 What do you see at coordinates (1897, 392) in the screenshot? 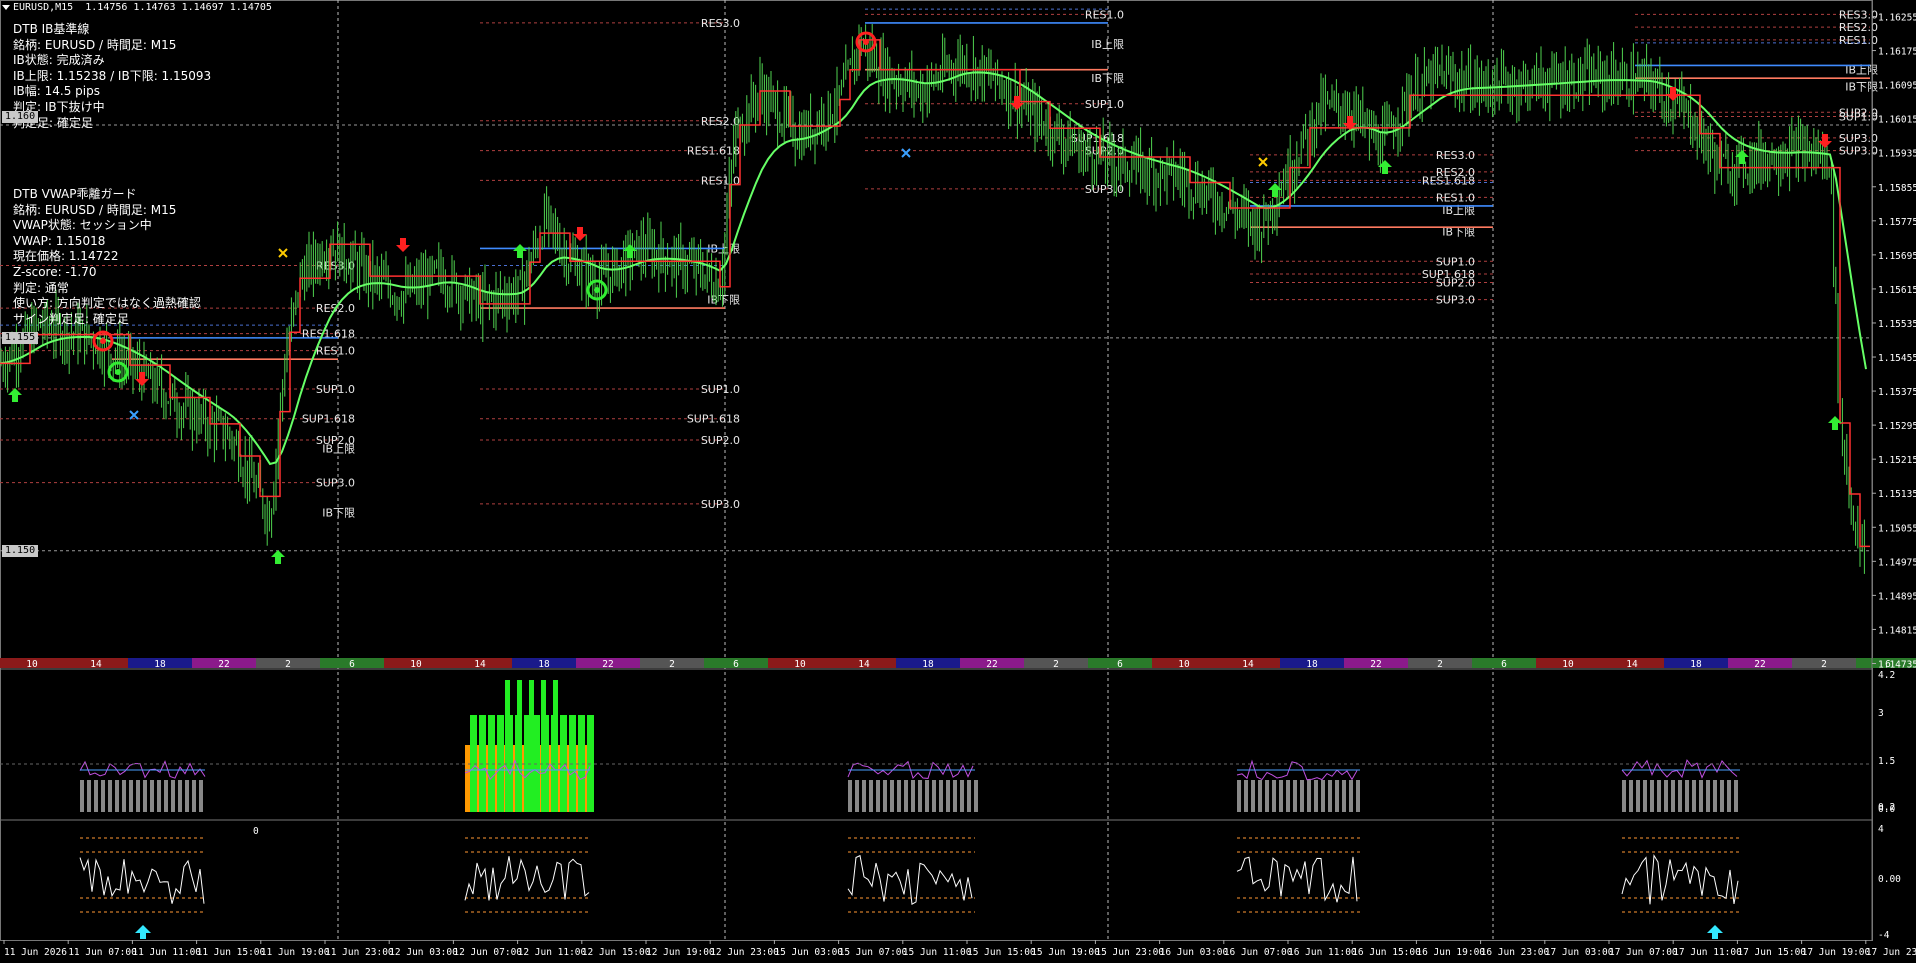
I see `price-tick-label: 1.15375` at bounding box center [1897, 392].